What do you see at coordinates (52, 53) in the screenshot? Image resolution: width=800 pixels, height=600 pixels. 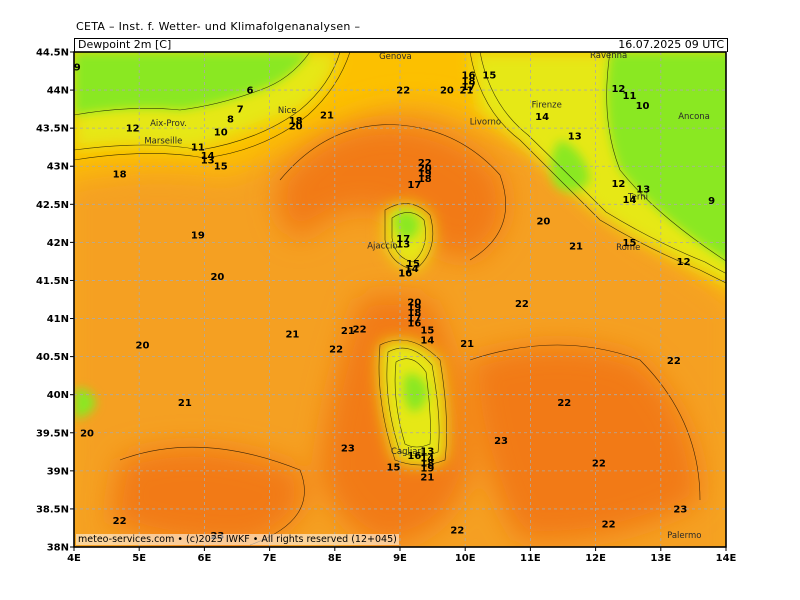 I see `lat-tick-label: 44.5N` at bounding box center [52, 53].